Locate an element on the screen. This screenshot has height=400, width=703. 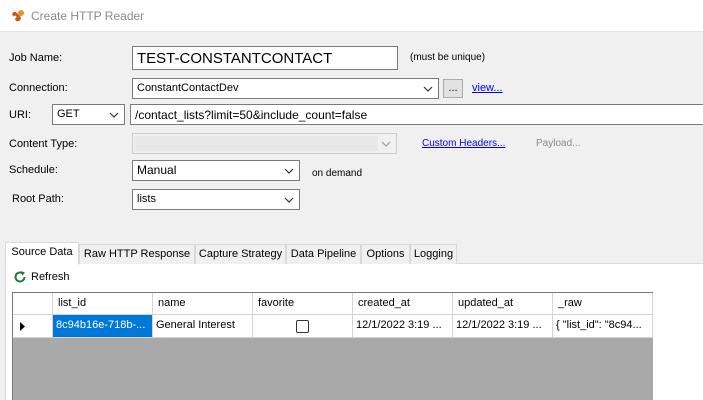
tab-source-data: Source Data is located at coordinates (42, 253).